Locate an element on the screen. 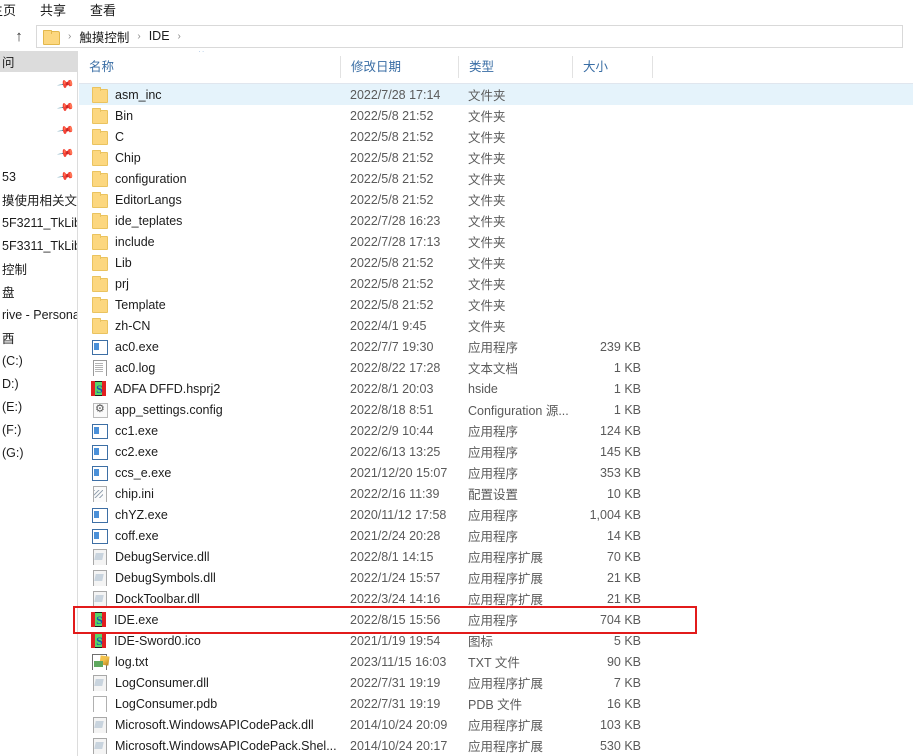  file-date-cell: 2022/8/1 20:03 is located at coordinates (392, 388).